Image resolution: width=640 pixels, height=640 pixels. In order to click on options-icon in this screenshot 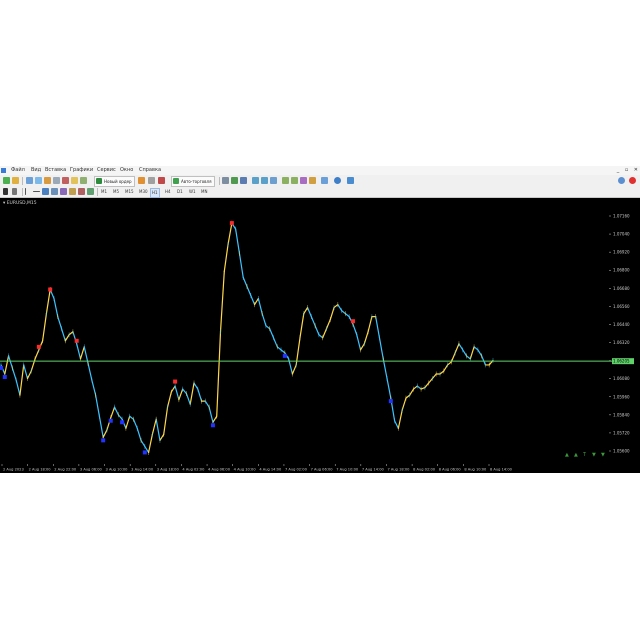, I will do `click(83, 180)`.